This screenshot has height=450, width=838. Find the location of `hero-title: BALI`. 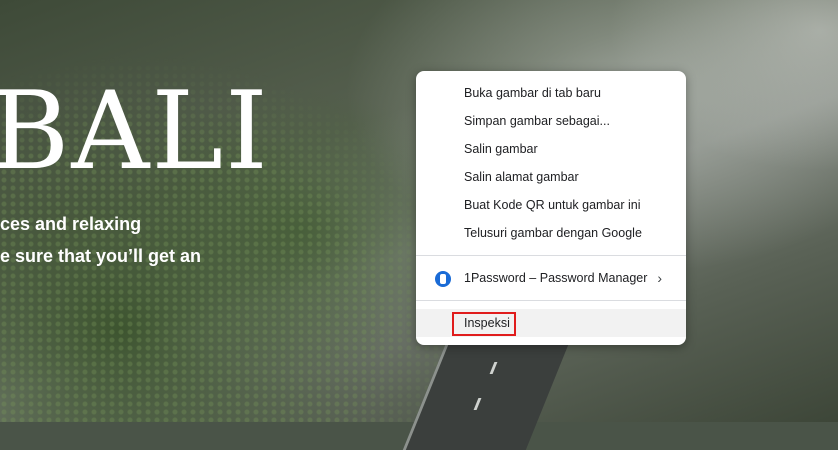

hero-title: BALI is located at coordinates (135, 131).